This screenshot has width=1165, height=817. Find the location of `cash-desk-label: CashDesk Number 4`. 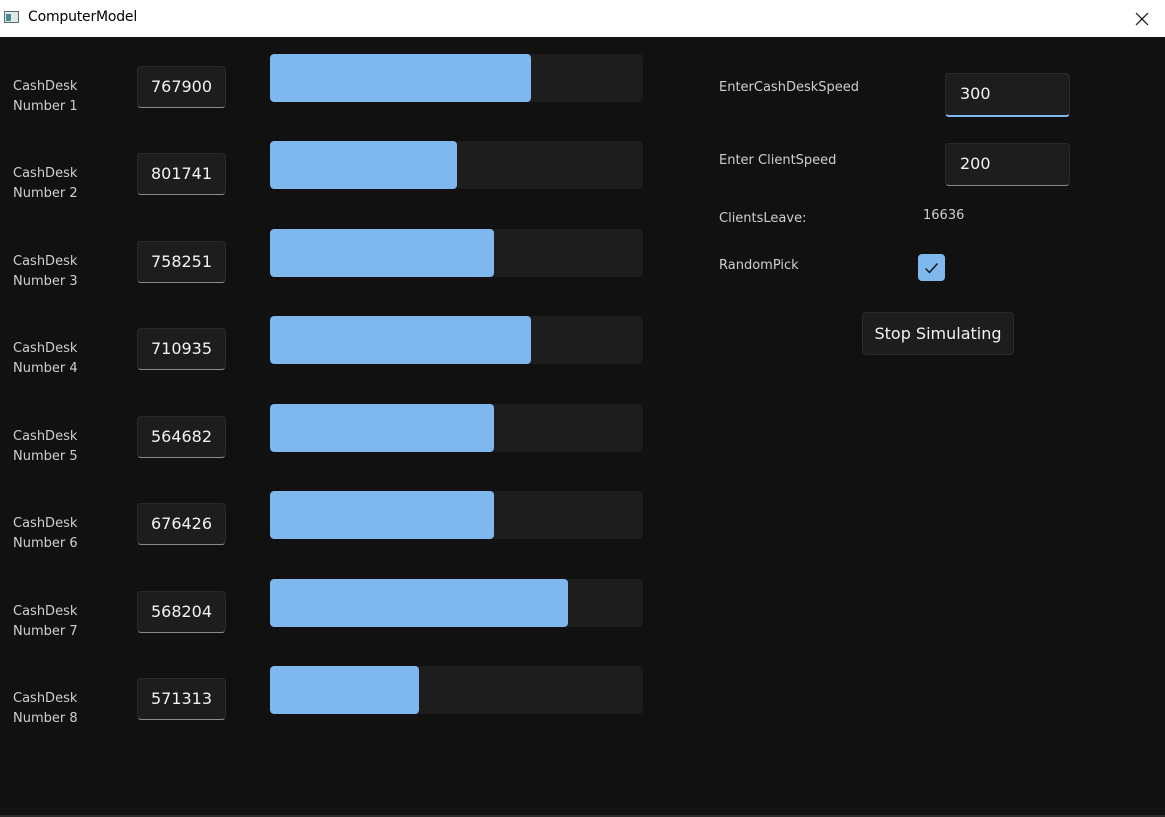

cash-desk-label: CashDesk Number 4 is located at coordinates (45, 358).